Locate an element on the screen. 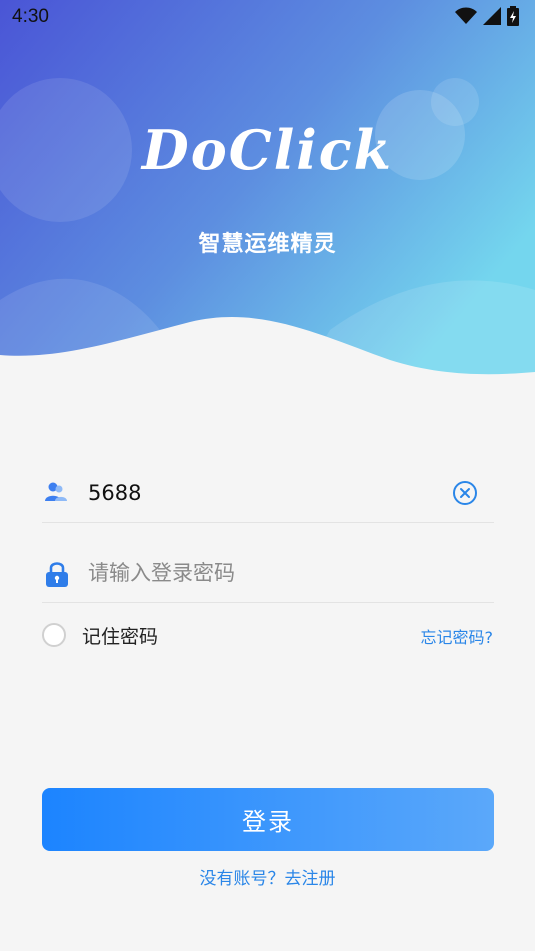  wifi-icon is located at coordinates (466, 15).